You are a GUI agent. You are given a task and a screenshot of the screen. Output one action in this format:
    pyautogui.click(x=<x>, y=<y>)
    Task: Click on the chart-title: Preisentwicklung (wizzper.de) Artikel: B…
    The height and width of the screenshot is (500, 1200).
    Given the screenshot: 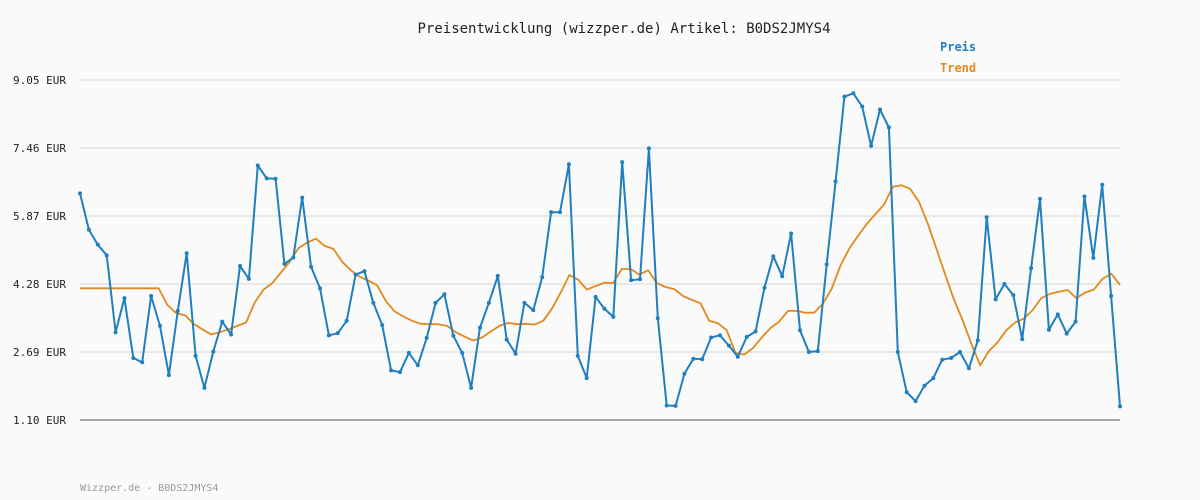 What is the action you would take?
    pyautogui.click(x=623, y=29)
    